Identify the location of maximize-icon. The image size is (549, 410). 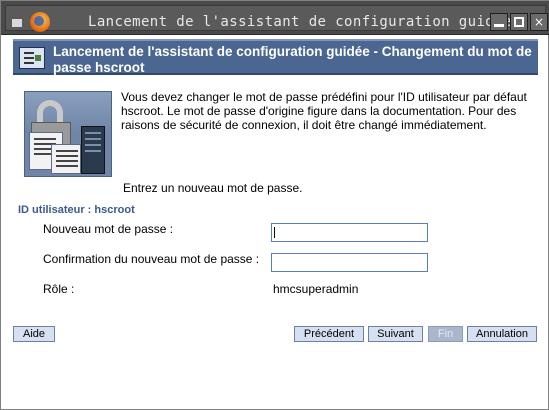
(519, 22).